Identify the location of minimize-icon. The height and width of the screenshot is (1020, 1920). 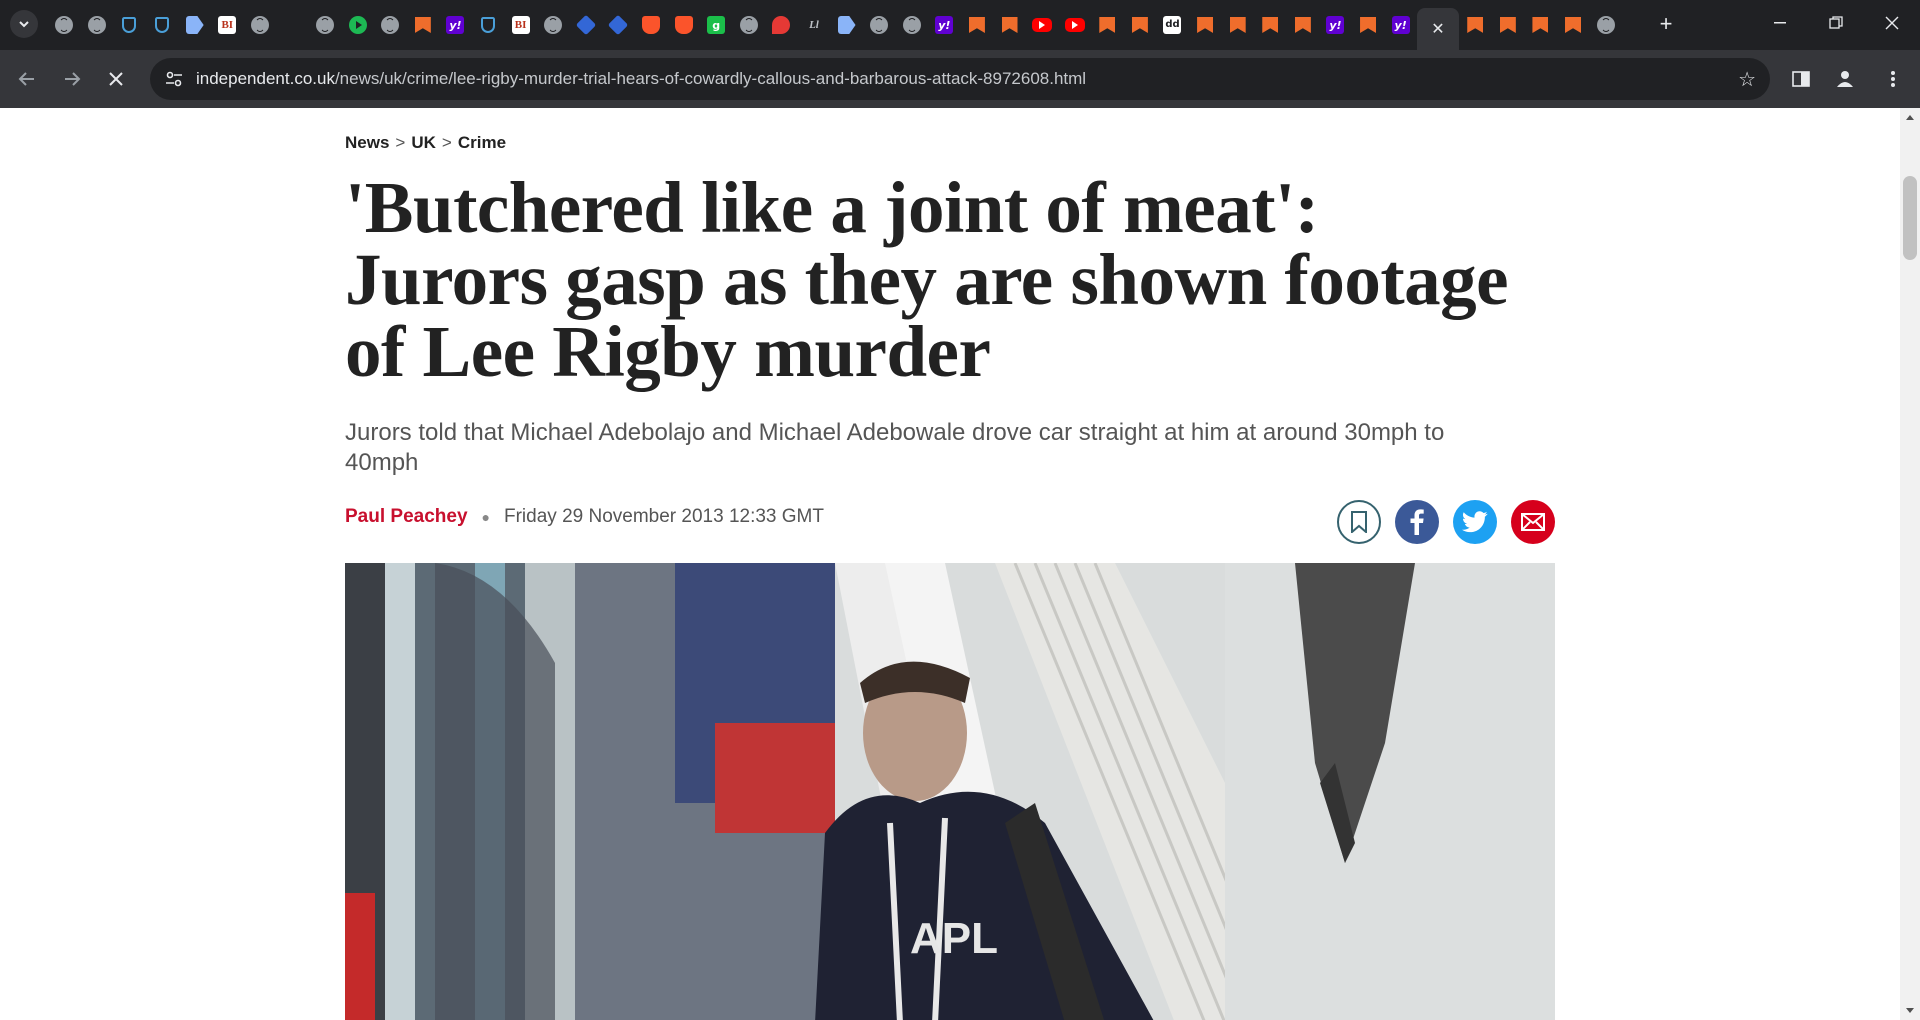
(1780, 23).